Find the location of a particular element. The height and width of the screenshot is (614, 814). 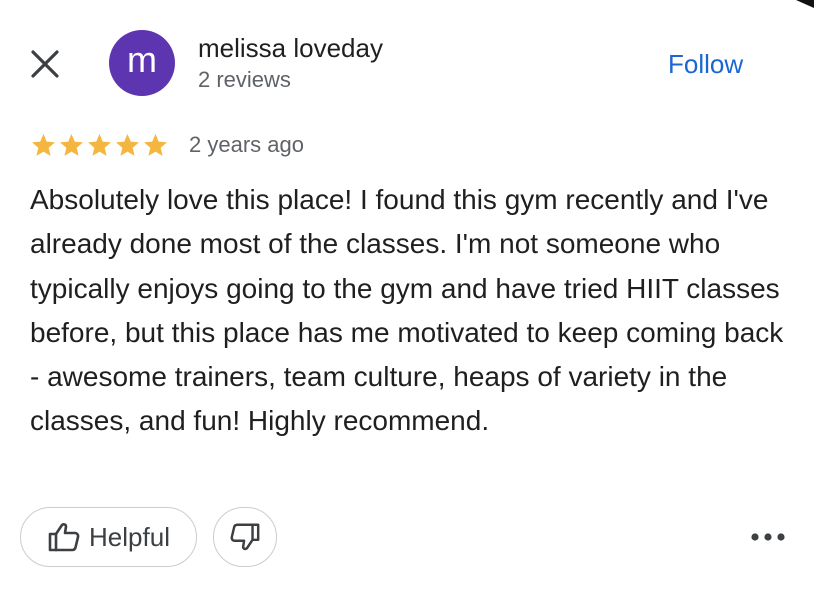

review-time: 2 years ago is located at coordinates (246, 144).